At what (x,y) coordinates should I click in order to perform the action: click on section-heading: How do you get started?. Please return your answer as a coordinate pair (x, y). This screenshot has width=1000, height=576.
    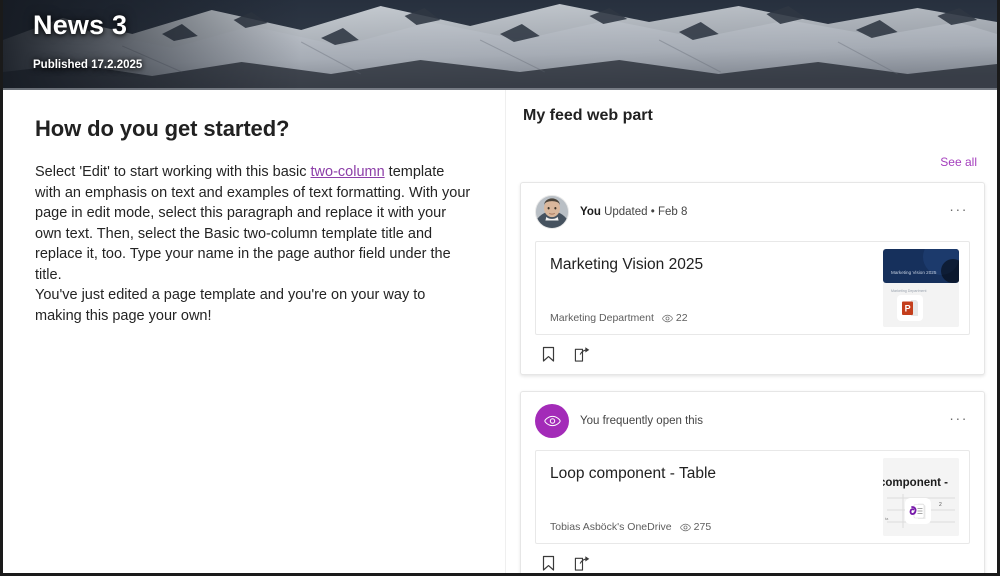
    Looking at the image, I should click on (162, 128).